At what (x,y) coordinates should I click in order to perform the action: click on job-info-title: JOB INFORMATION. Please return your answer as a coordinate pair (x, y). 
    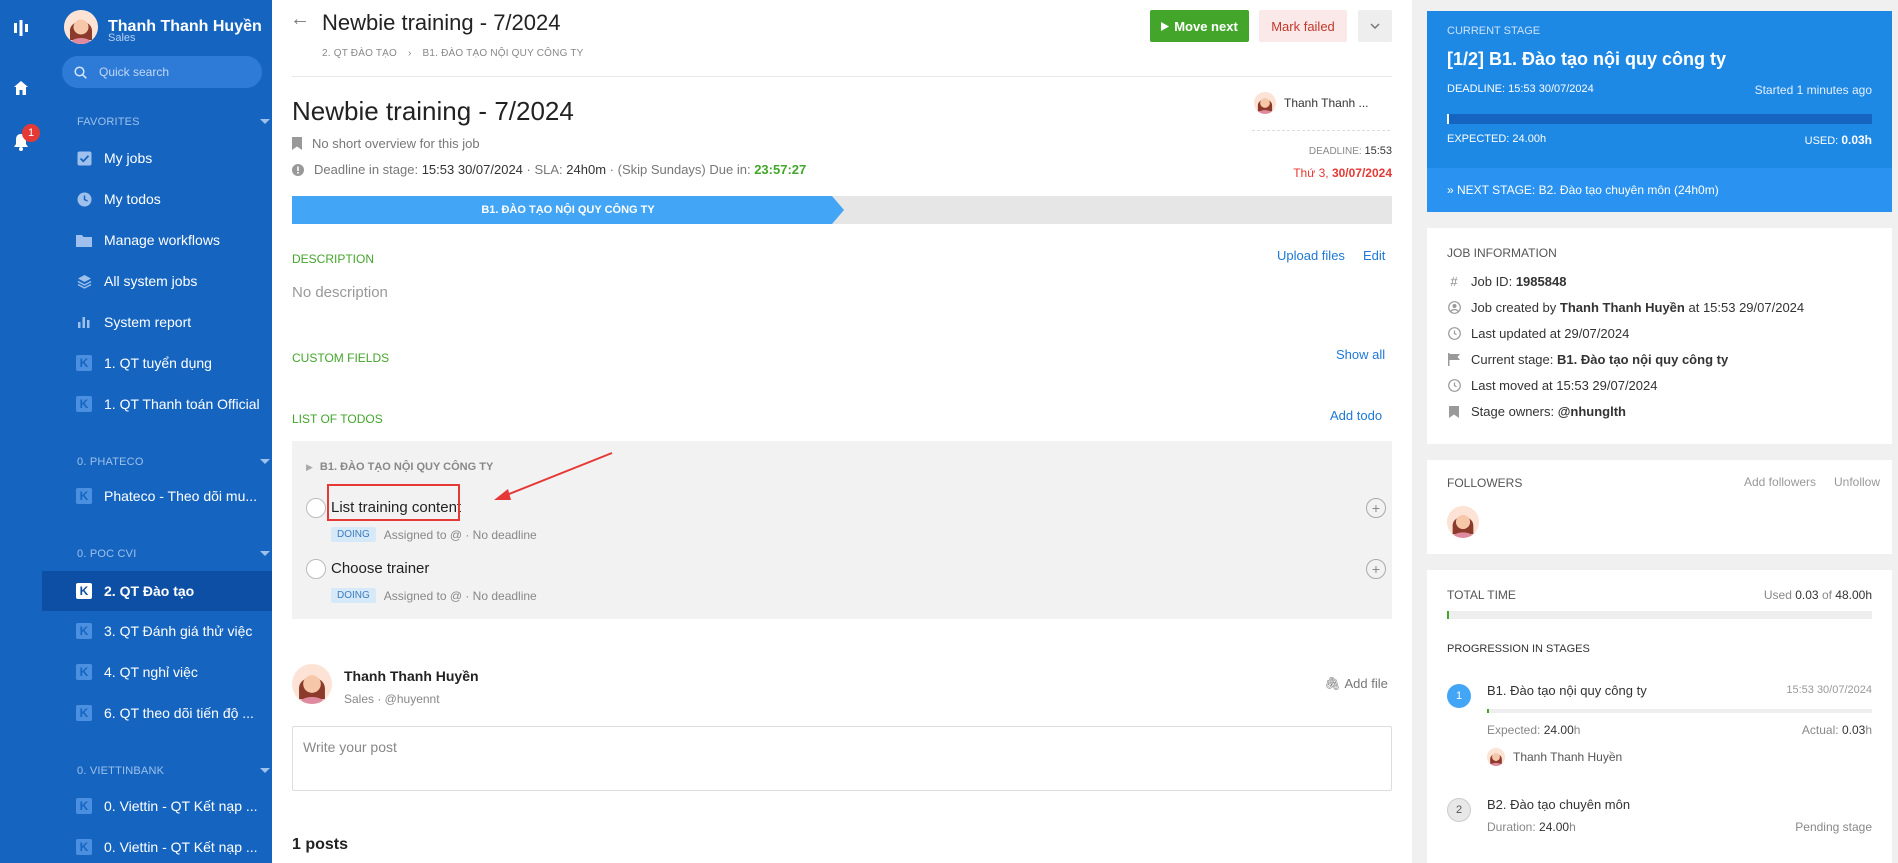
    Looking at the image, I should click on (1502, 253).